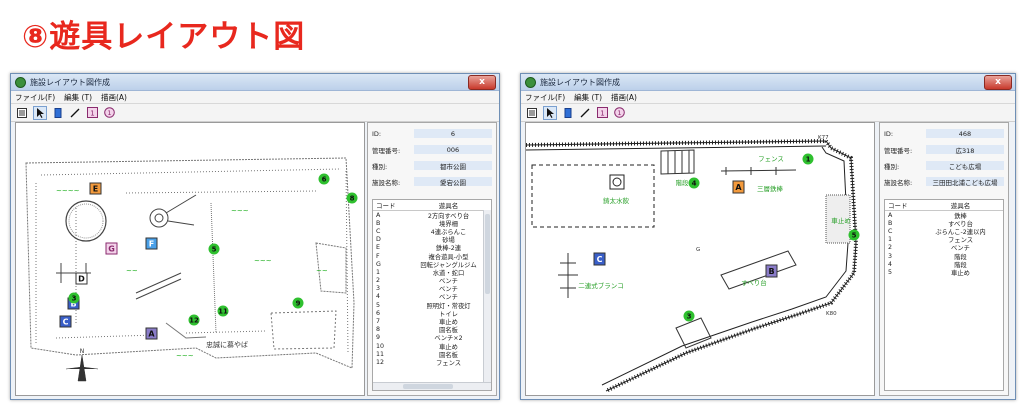  I want to click on name-value: 三田田北浦こども広場, so click(965, 182).